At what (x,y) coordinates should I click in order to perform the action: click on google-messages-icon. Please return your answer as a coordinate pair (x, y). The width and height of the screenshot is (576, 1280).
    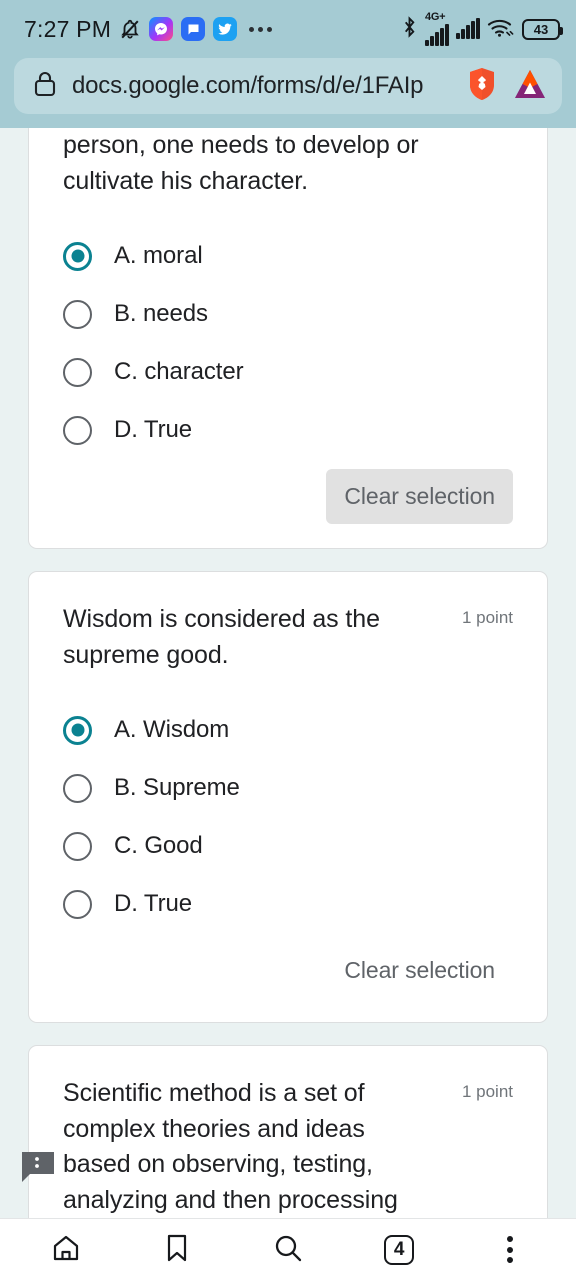
    Looking at the image, I should click on (193, 29).